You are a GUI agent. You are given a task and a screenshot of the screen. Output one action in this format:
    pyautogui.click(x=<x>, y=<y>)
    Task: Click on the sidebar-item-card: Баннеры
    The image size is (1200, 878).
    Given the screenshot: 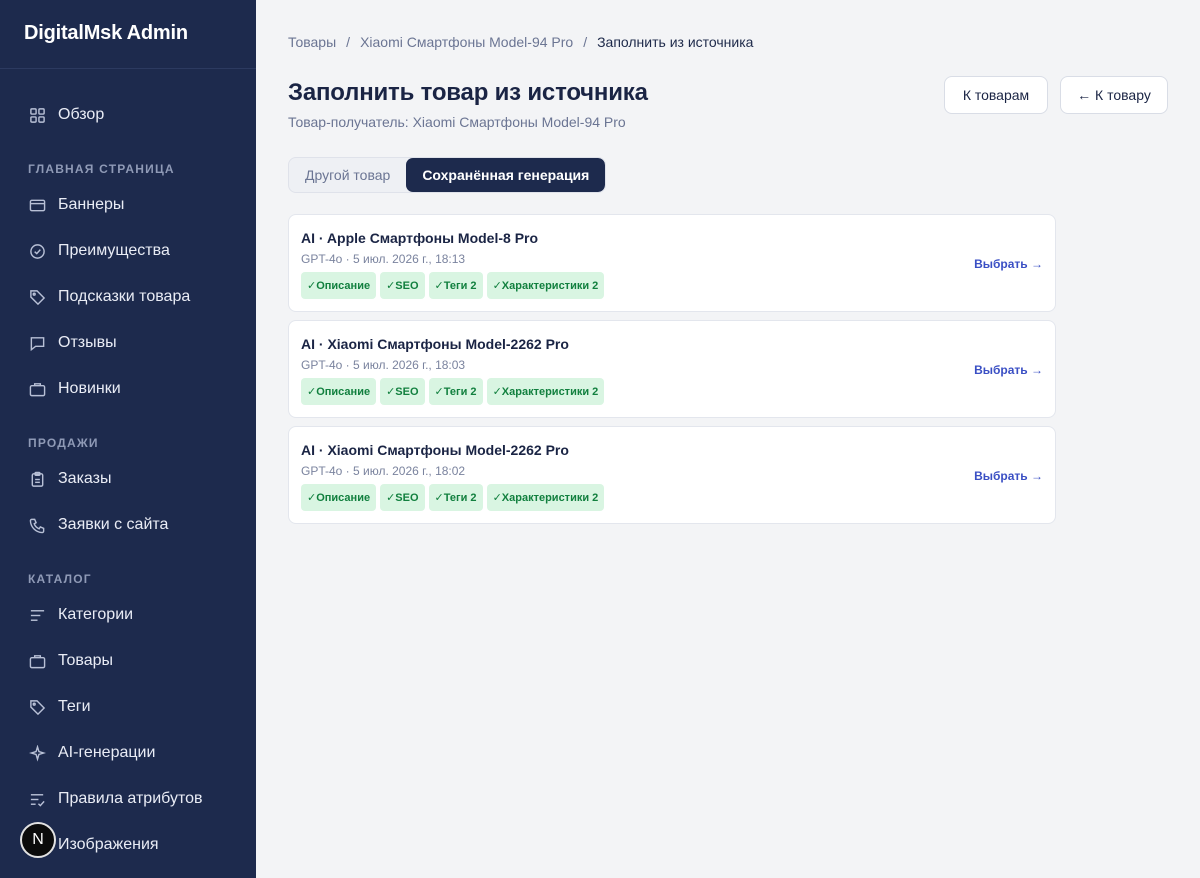 What is the action you would take?
    pyautogui.click(x=128, y=205)
    